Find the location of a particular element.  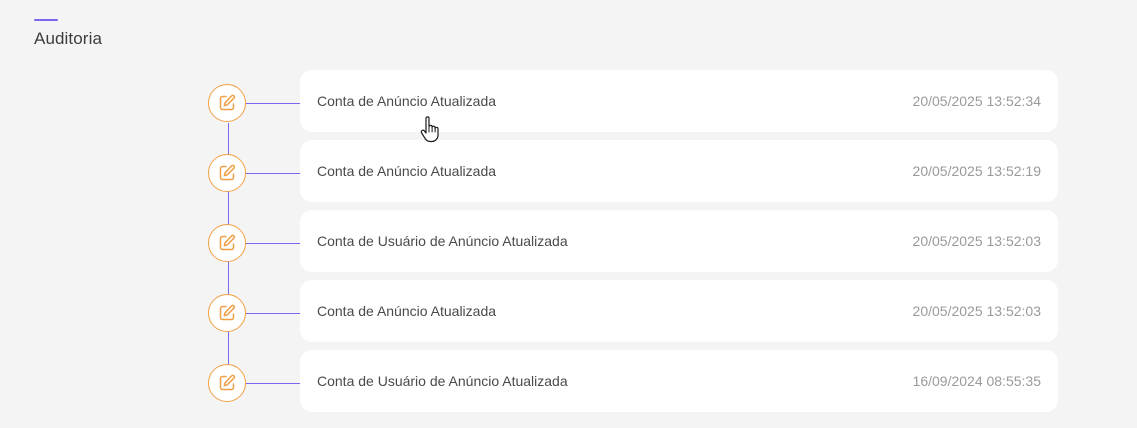

audit-timestamp: 20/05/2025 13:52:19 is located at coordinates (976, 171).